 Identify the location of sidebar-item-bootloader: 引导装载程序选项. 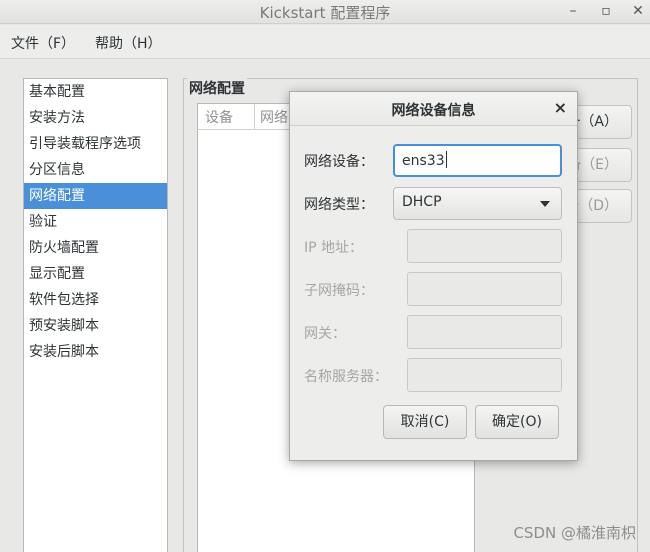
(95, 144).